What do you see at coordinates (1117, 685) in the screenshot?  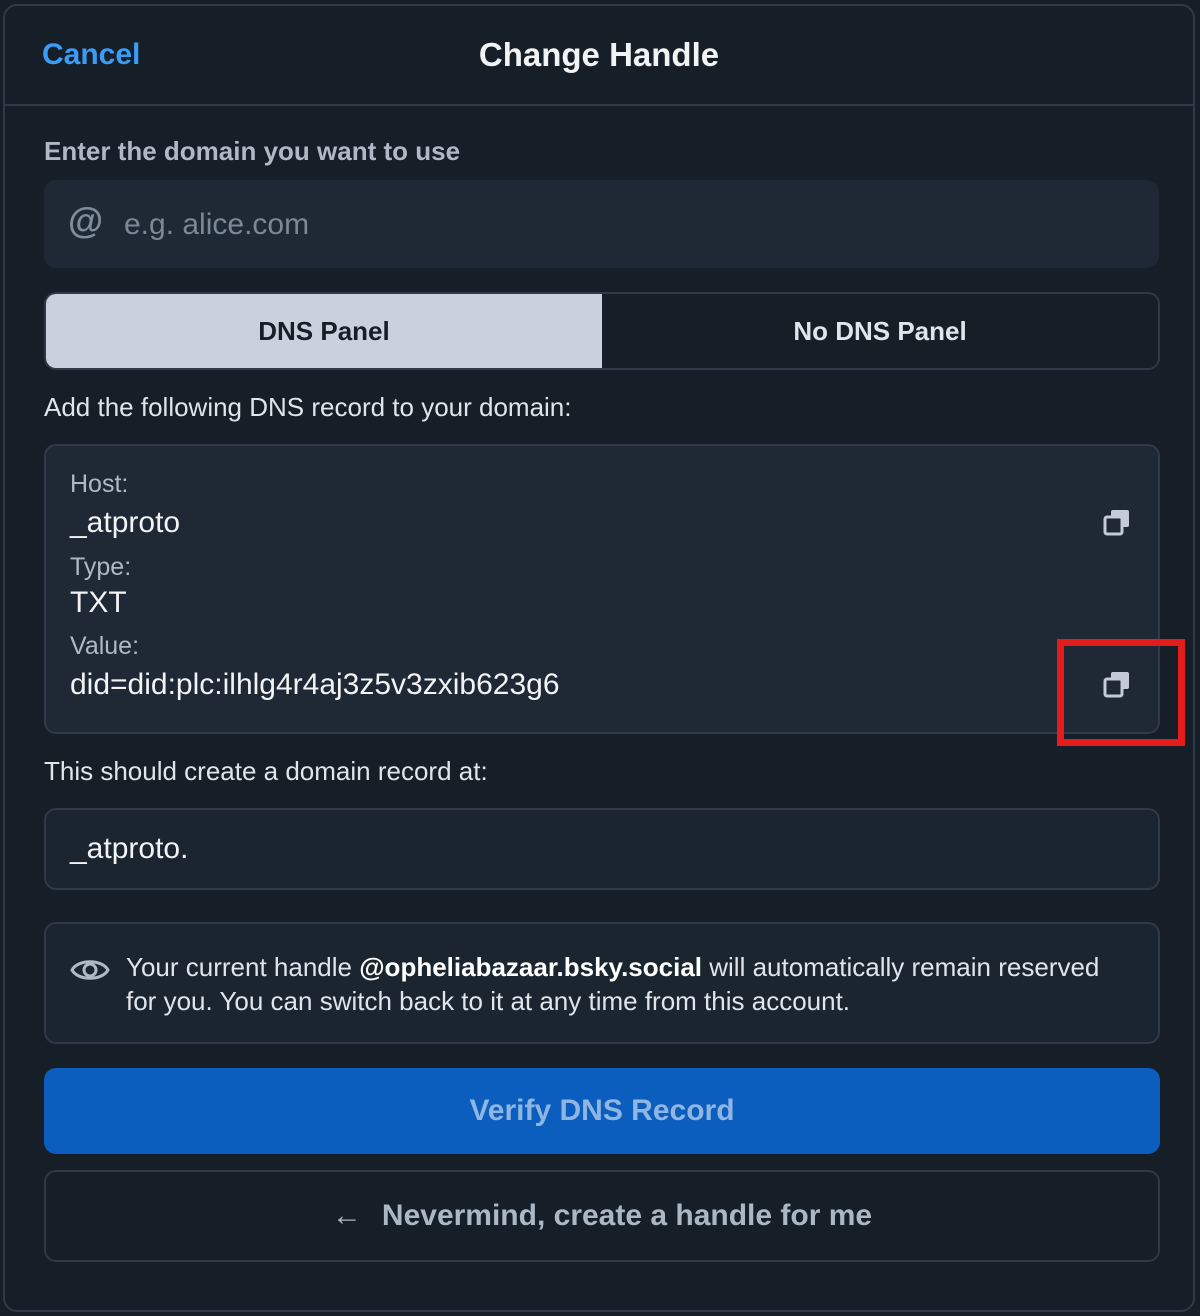 I see `copy-value-icon` at bounding box center [1117, 685].